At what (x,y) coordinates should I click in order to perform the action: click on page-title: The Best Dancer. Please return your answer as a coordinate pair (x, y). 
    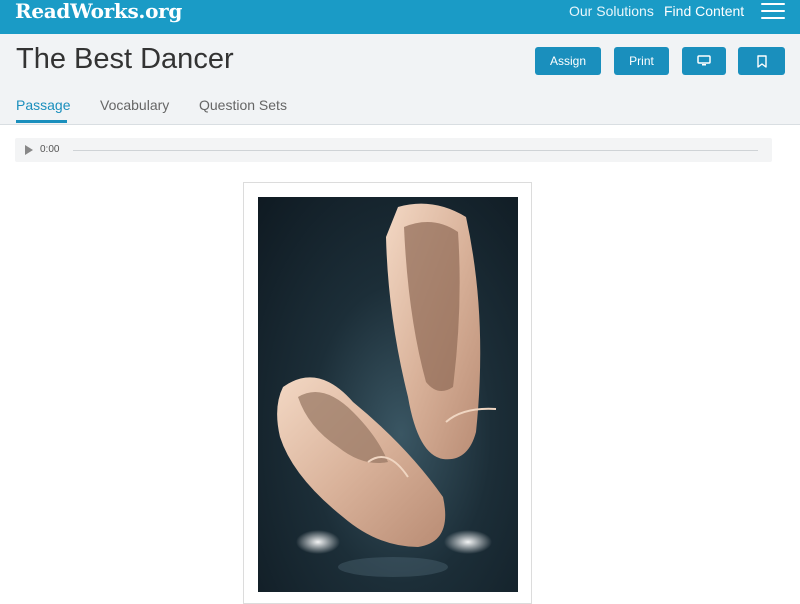
    Looking at the image, I should click on (125, 59).